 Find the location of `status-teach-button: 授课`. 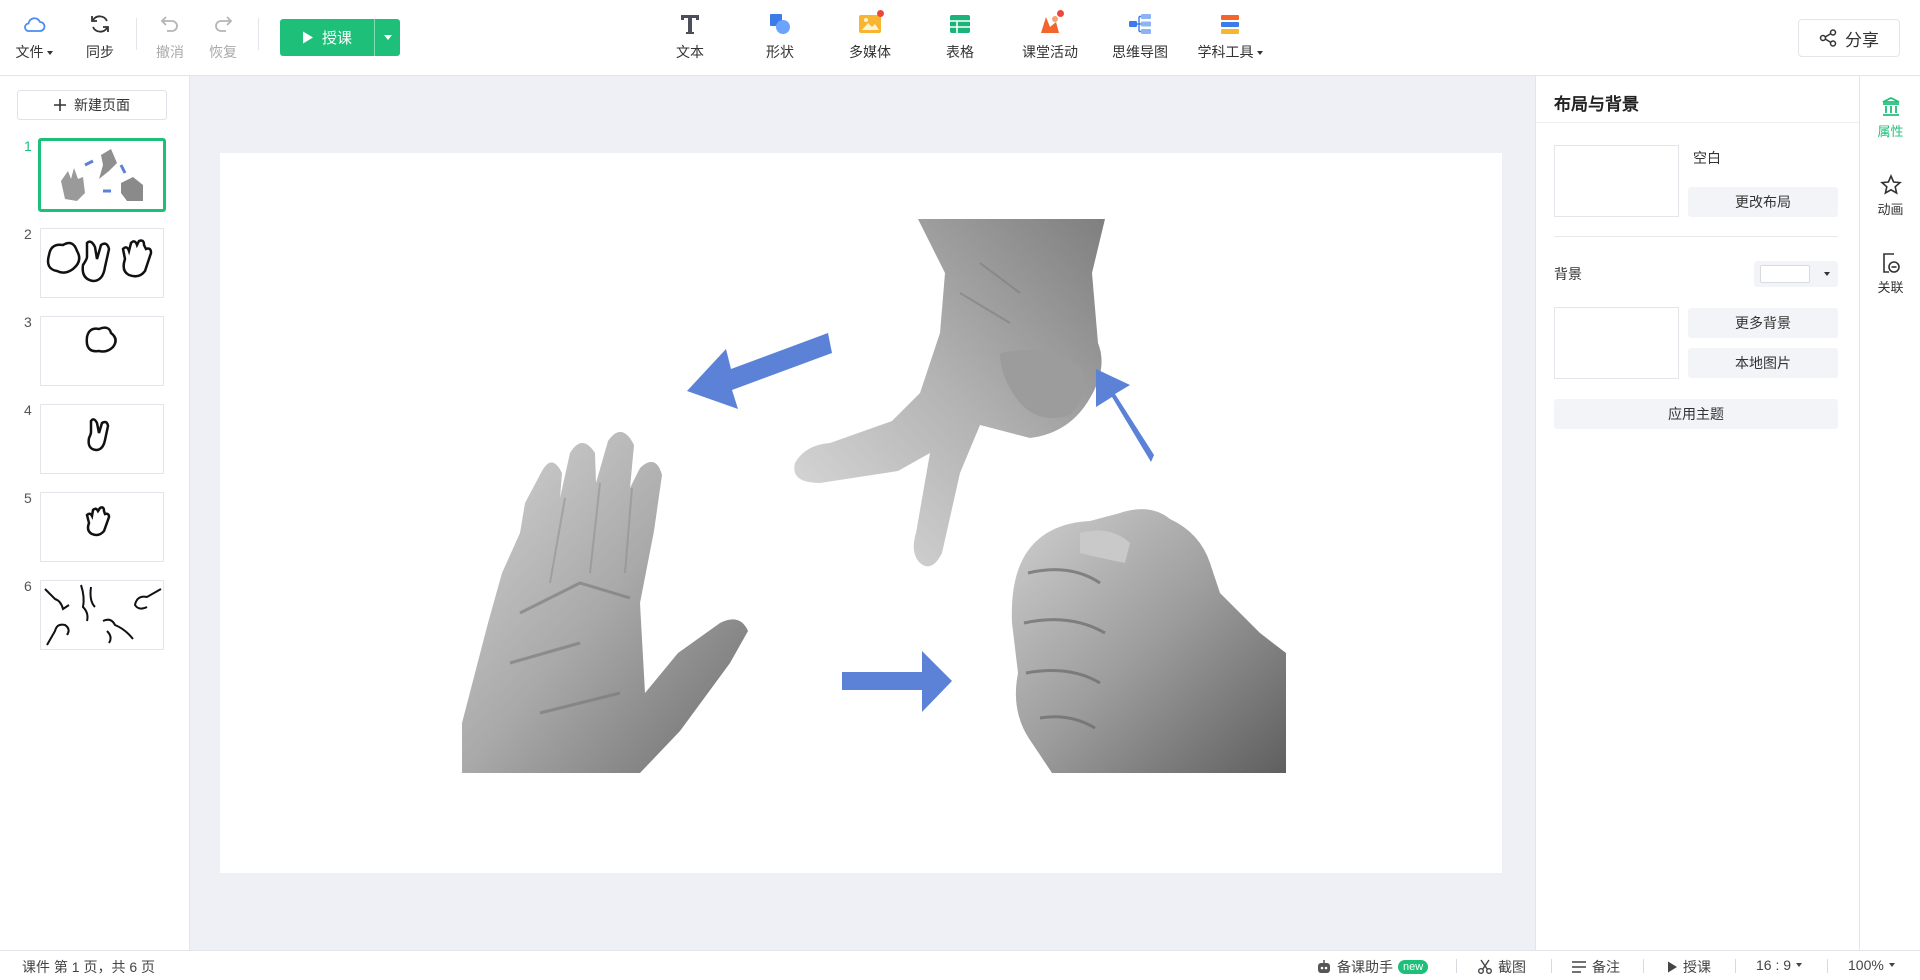

status-teach-button: 授课 is located at coordinates (1689, 967).